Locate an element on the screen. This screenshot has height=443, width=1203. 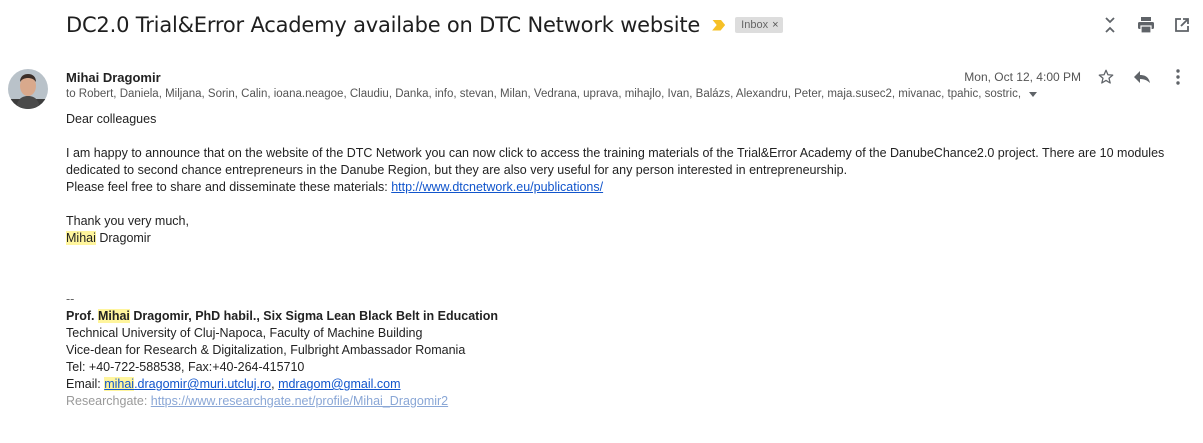
message-date: Mon, Oct 12, 4:00 PM is located at coordinates (1022, 77).